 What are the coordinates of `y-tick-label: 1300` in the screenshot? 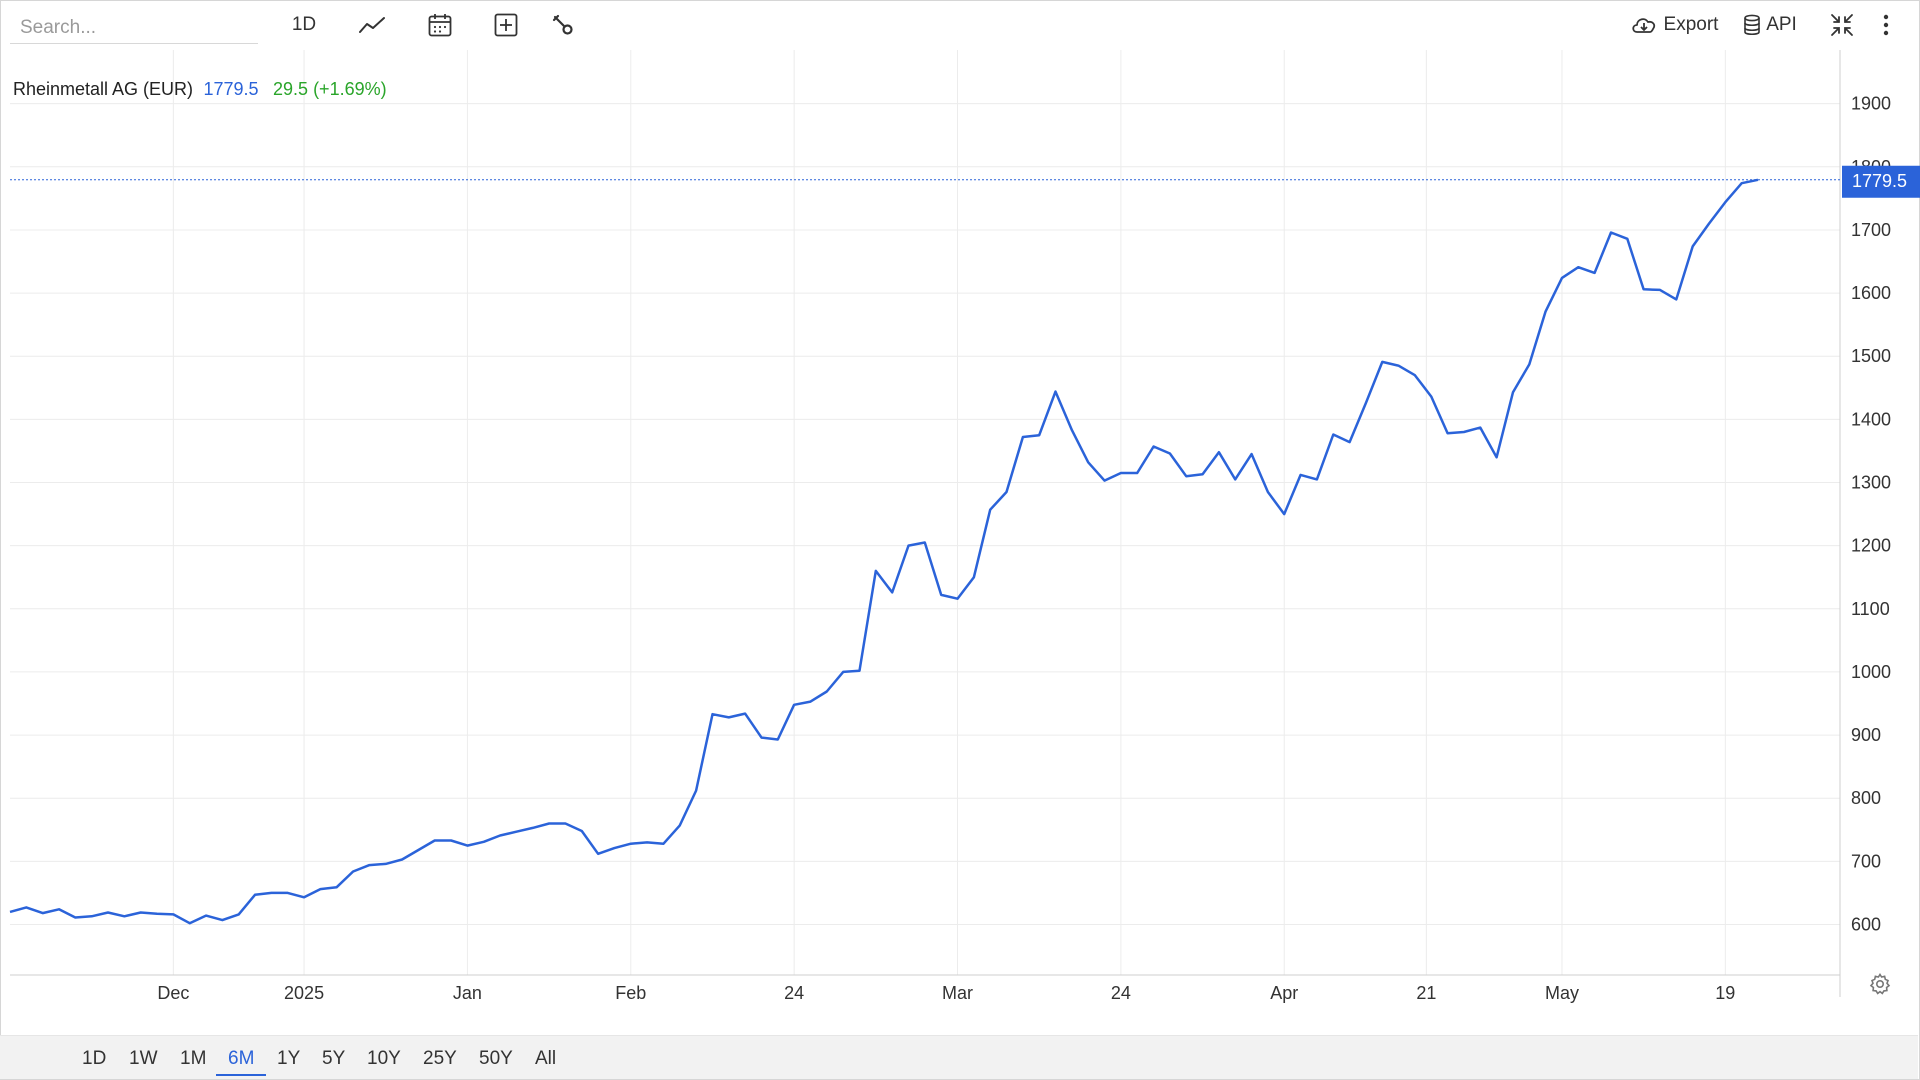 It's located at (1871, 483).